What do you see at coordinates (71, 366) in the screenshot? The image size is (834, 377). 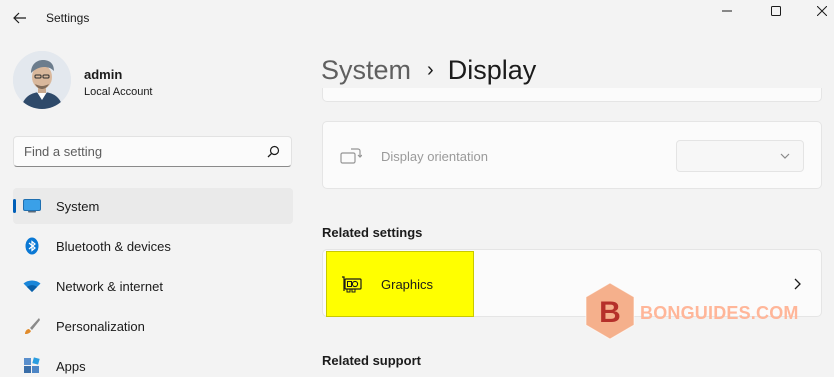 I see `sidebar-item-label: Apps` at bounding box center [71, 366].